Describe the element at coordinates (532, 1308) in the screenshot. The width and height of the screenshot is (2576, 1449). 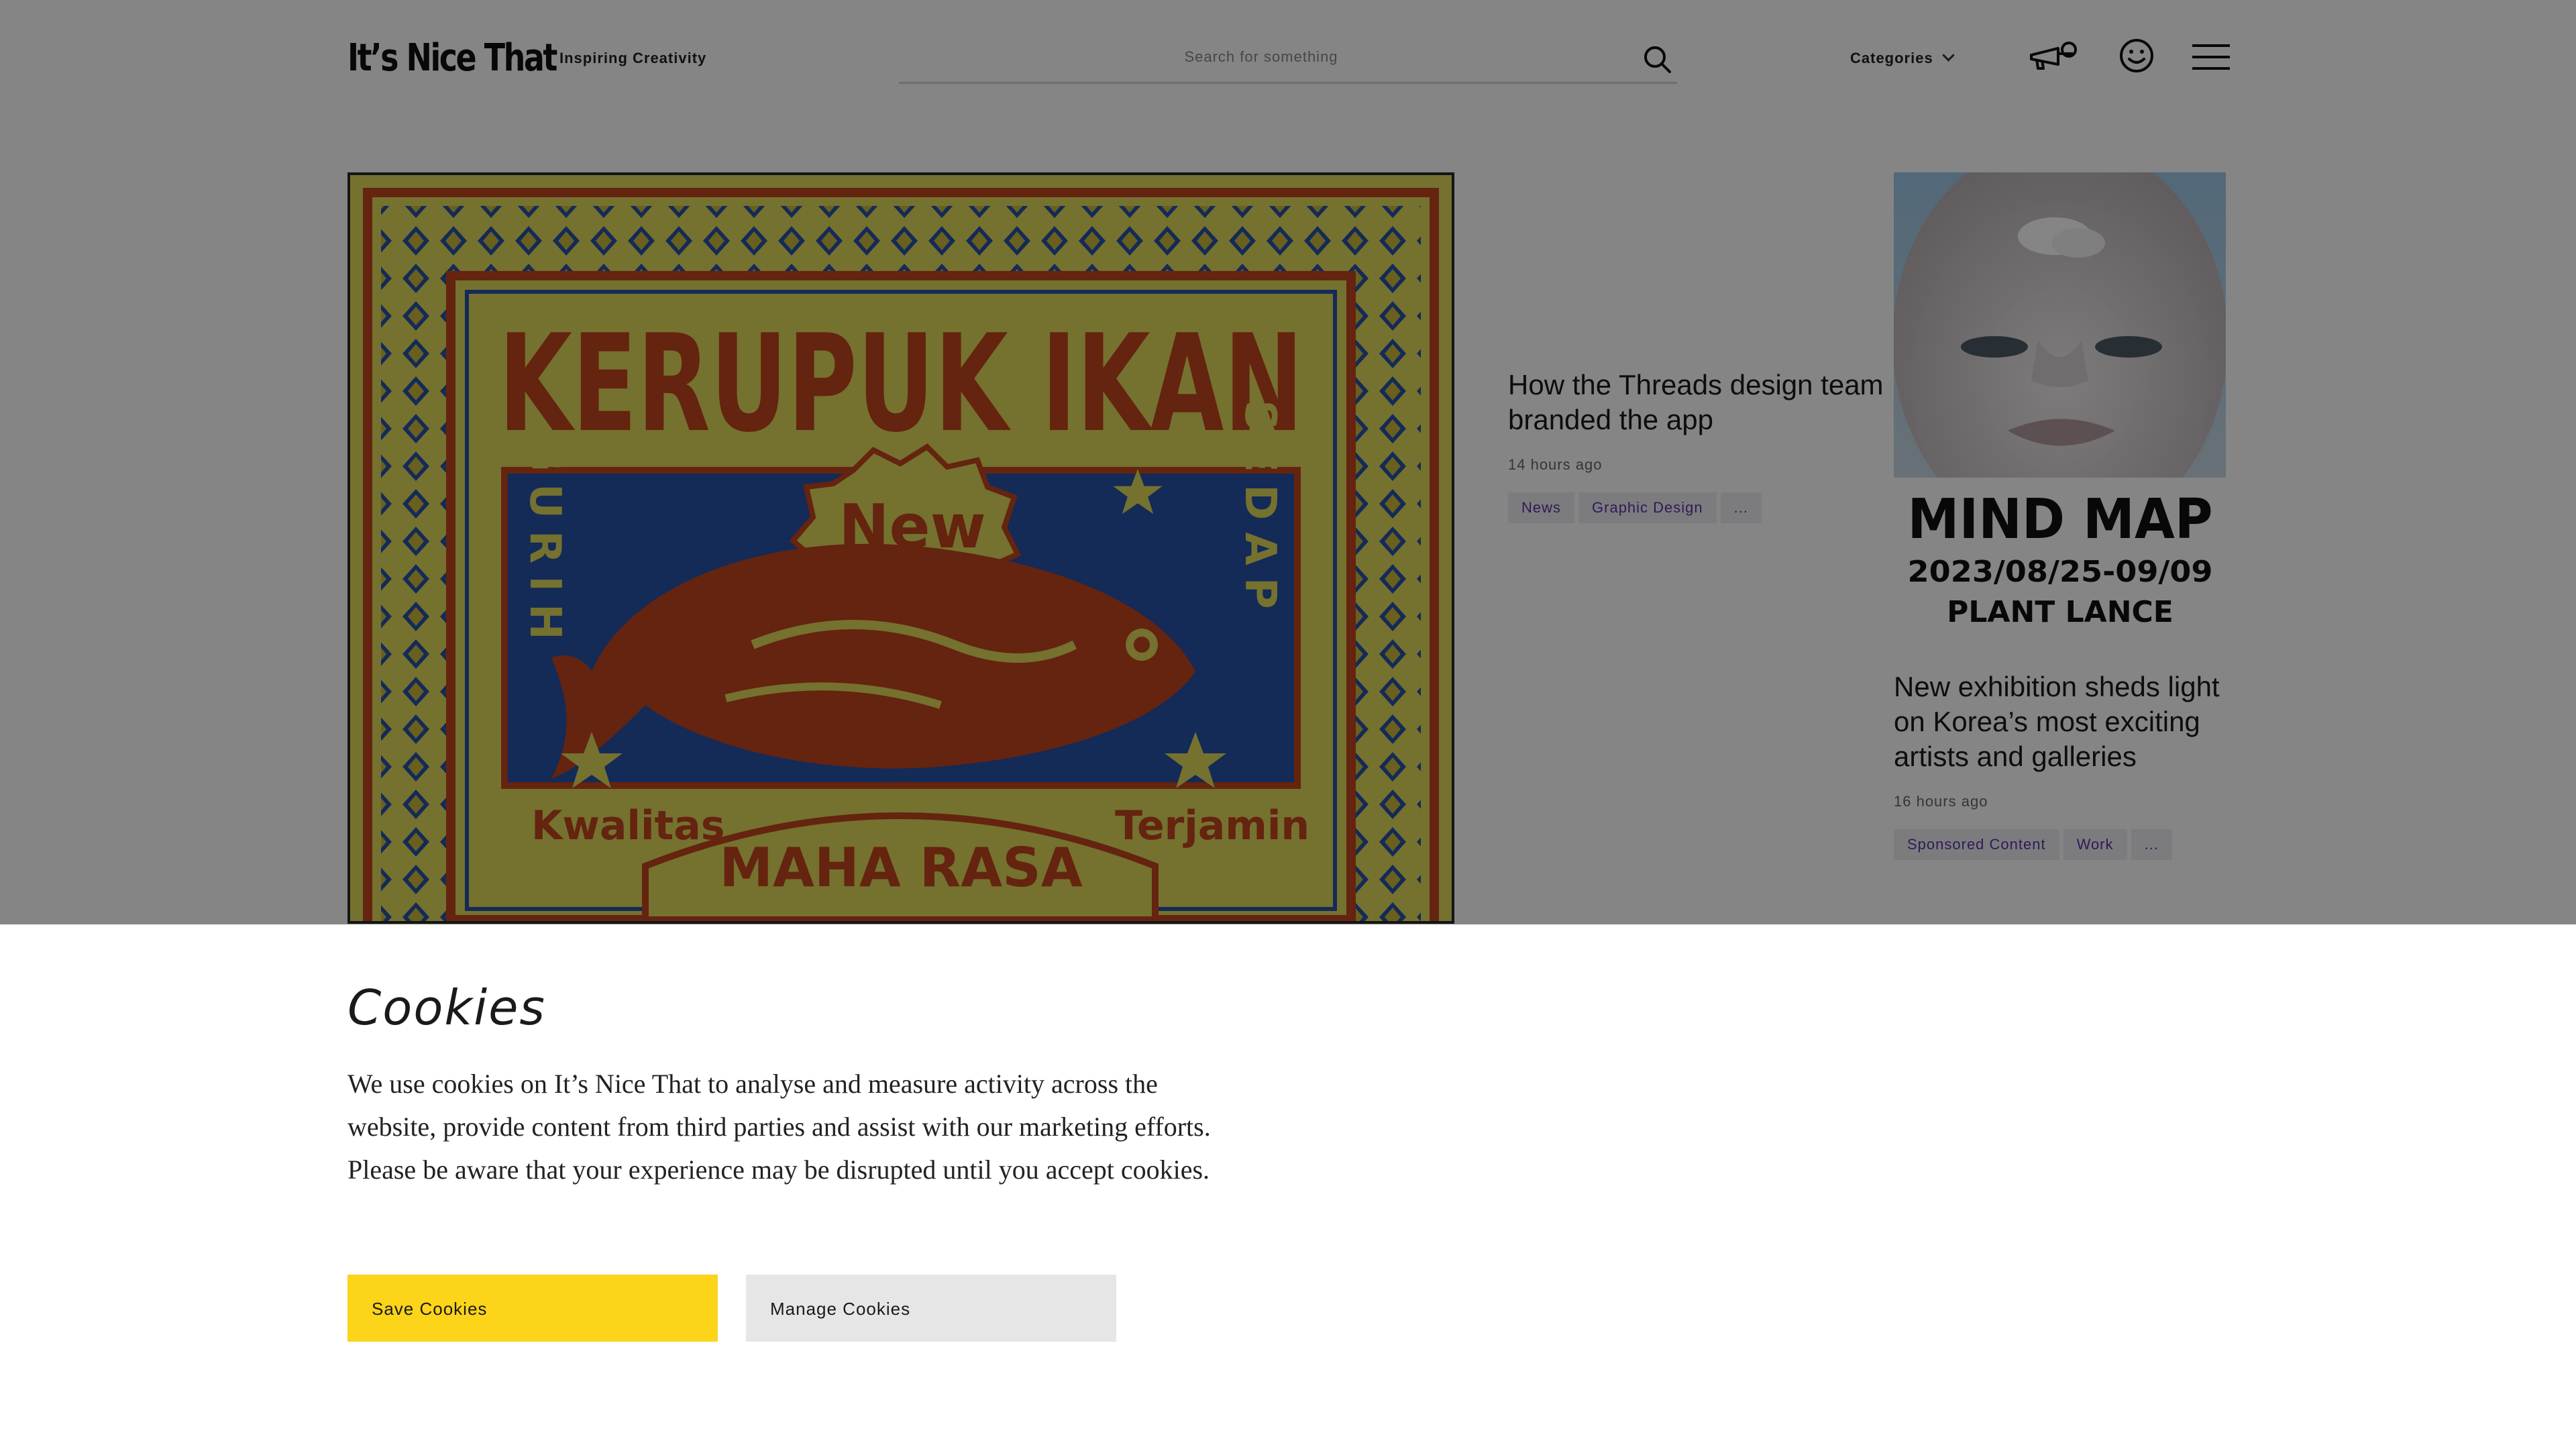
I see `save-cookies-button: Save Cookies` at that location.